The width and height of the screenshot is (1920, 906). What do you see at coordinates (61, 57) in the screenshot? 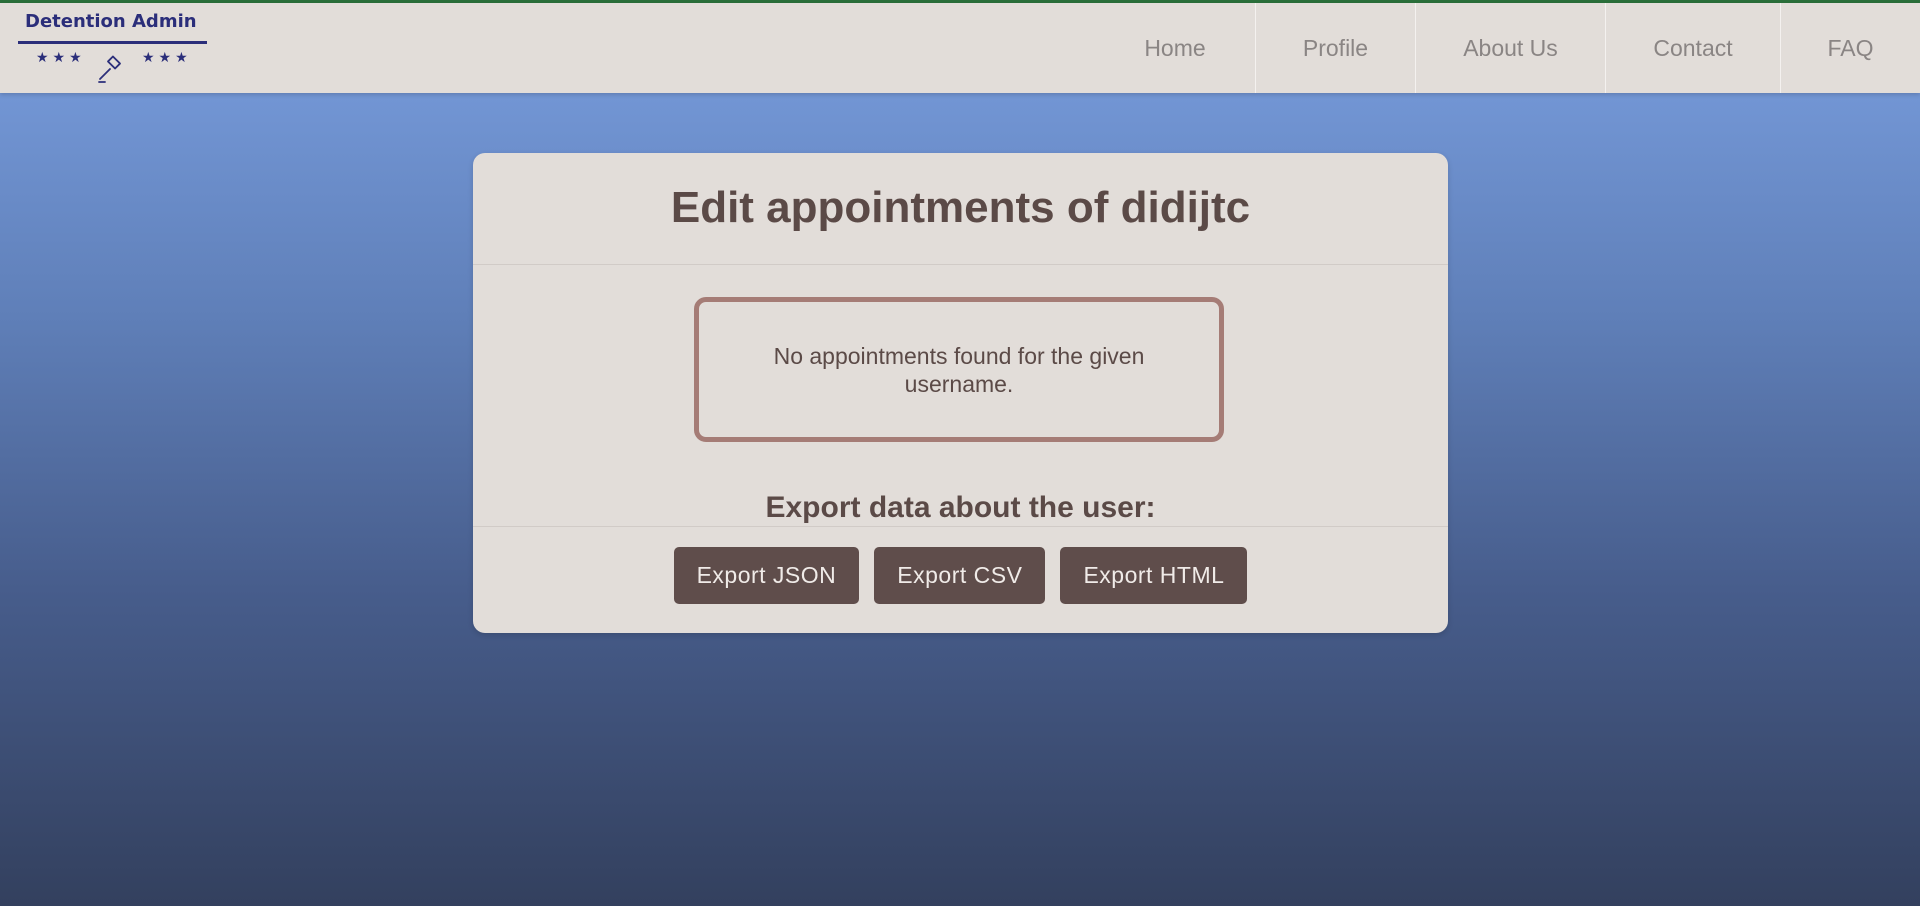
I see `logo-stars-left: ★★★` at bounding box center [61, 57].